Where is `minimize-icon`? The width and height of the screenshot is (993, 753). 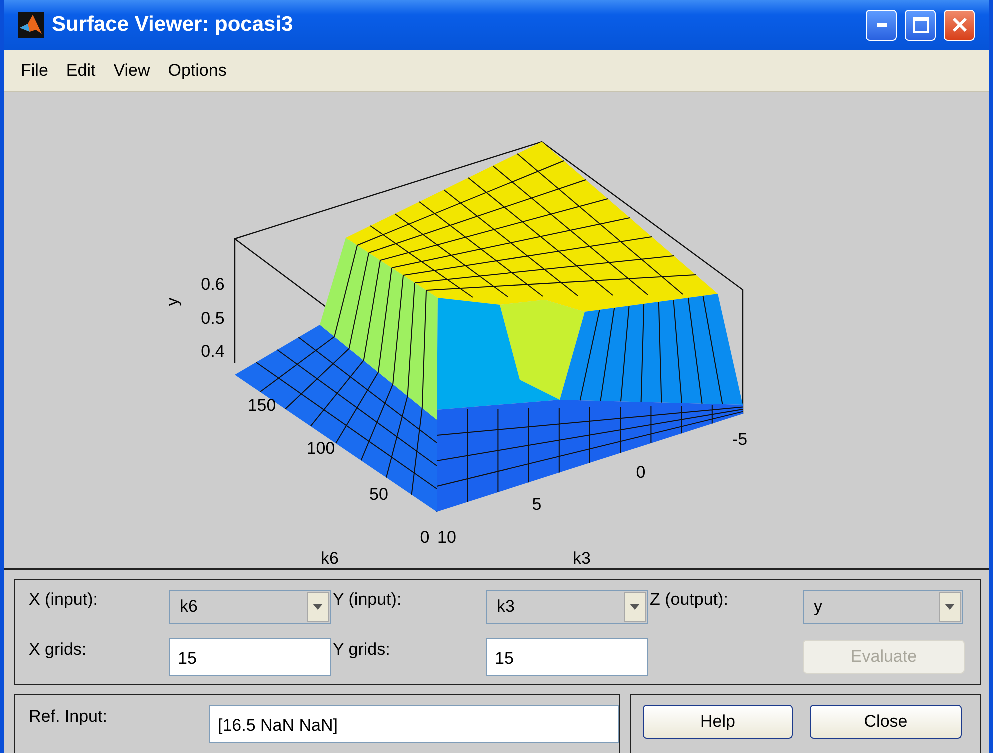 minimize-icon is located at coordinates (881, 25).